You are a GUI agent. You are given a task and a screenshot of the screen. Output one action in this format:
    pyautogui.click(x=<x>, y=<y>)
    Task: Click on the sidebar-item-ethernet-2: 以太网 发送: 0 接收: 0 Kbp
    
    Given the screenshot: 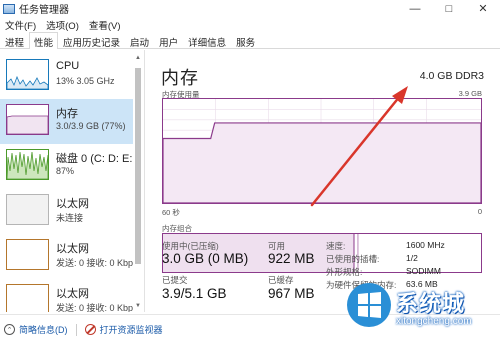 What is the action you would take?
    pyautogui.click(x=66, y=256)
    